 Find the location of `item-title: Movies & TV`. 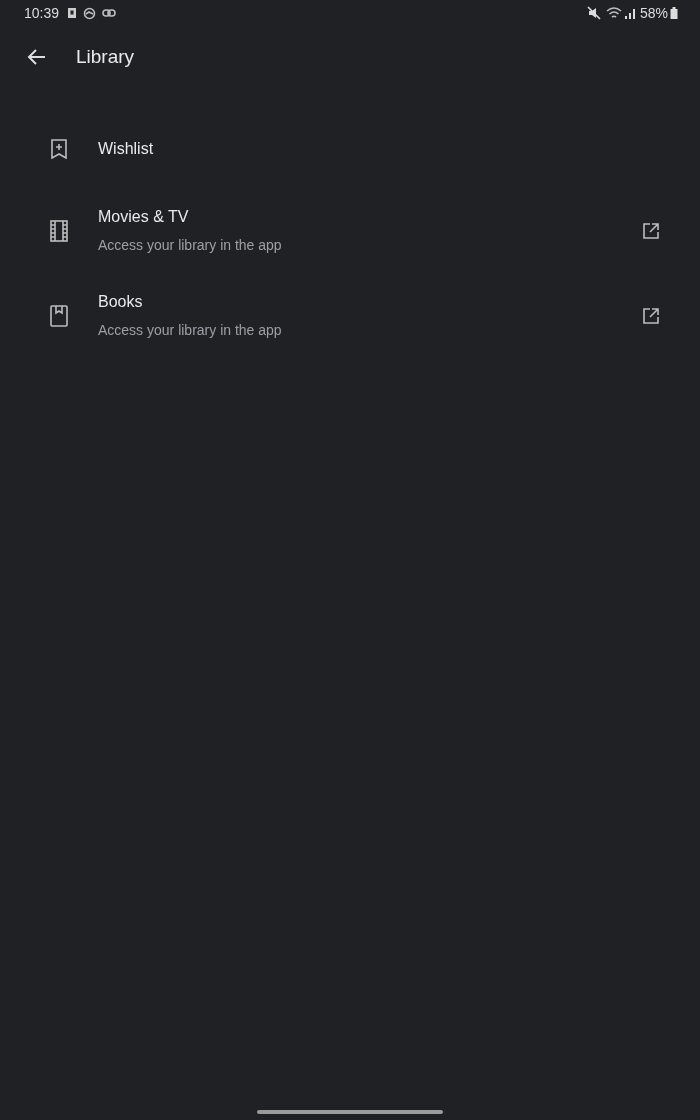

item-title: Movies & TV is located at coordinates (144, 217).